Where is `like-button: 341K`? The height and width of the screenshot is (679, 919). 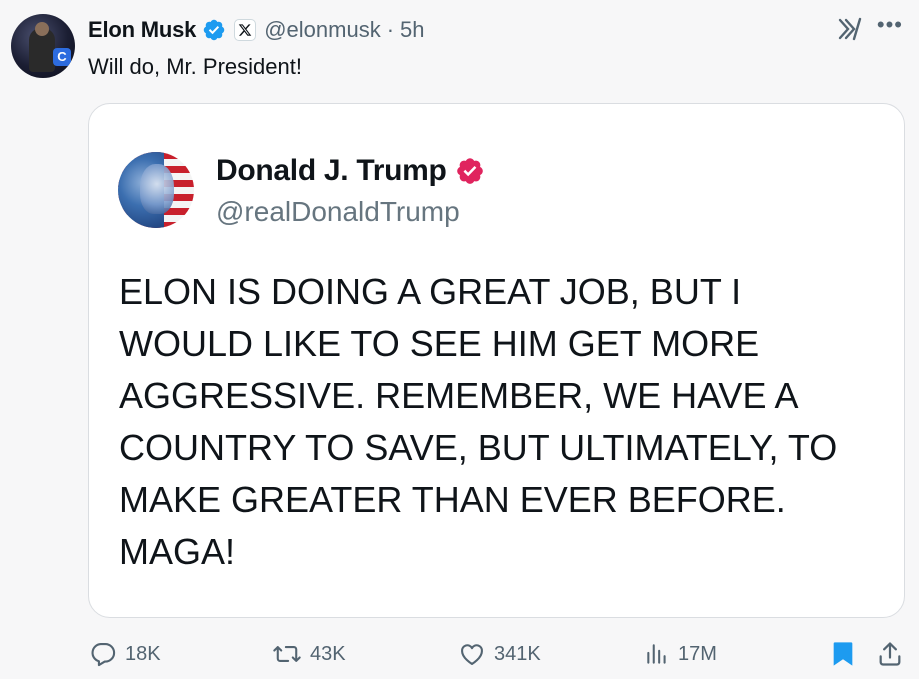
like-button: 341K is located at coordinates (499, 654).